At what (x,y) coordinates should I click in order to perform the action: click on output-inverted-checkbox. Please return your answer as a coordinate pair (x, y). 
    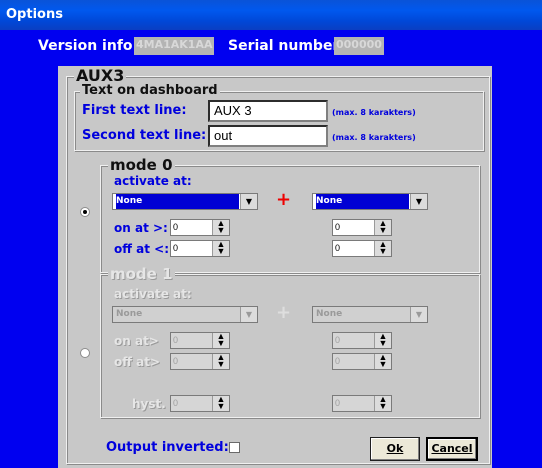
    Looking at the image, I should click on (234, 447).